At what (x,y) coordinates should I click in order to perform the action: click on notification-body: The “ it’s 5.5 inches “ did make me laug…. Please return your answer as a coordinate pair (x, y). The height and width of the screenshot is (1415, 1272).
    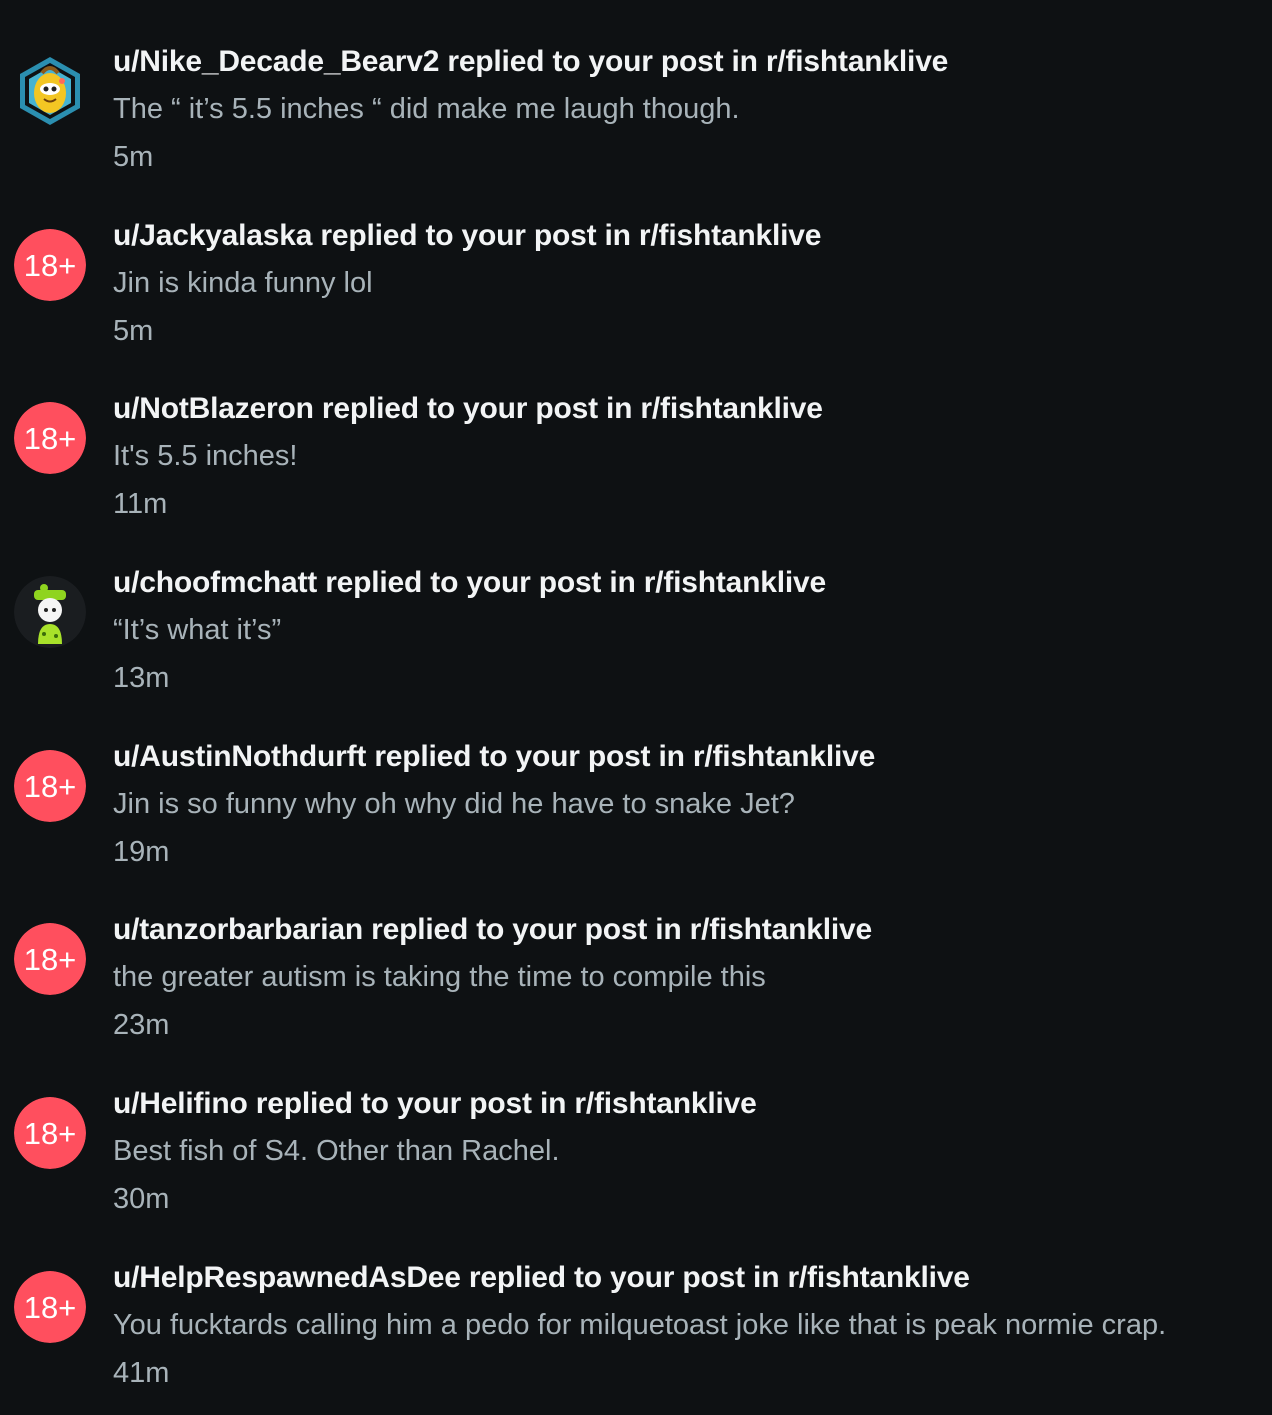
    Looking at the image, I should click on (426, 109).